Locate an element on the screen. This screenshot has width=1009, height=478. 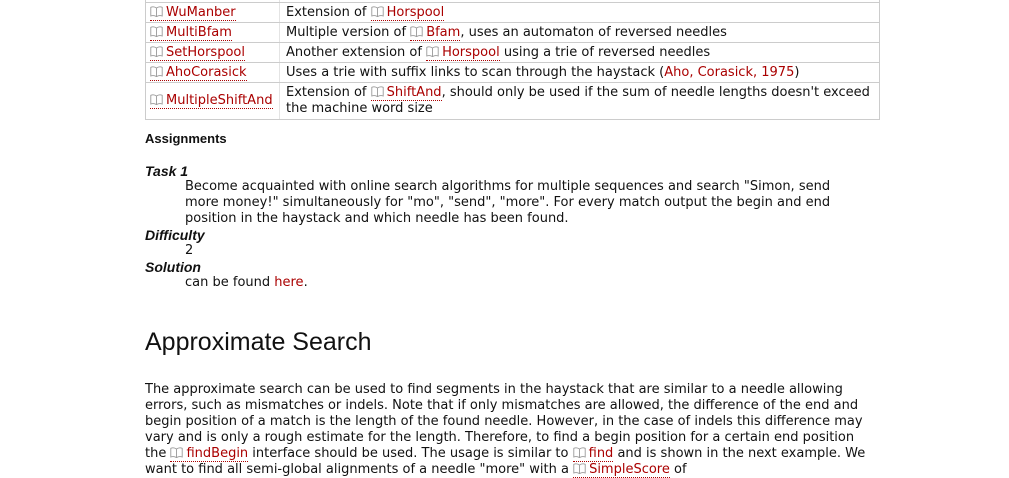
algorithm-link-ahocorasick: AhoCorasick is located at coordinates (198, 72).